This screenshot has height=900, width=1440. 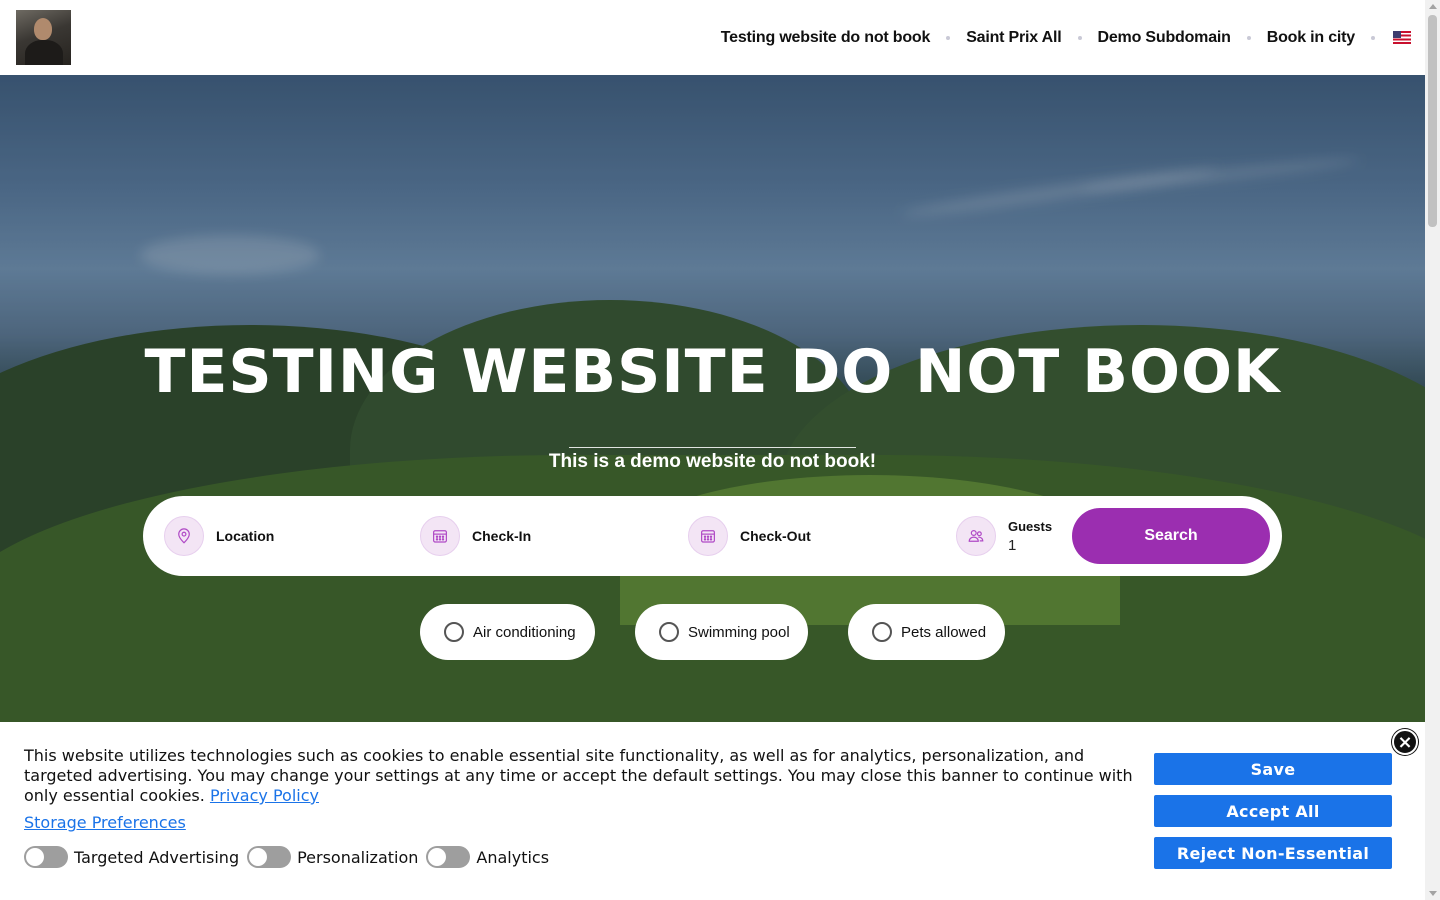 What do you see at coordinates (264, 795) in the screenshot?
I see `privacy-policy-link: Privacy Policy` at bounding box center [264, 795].